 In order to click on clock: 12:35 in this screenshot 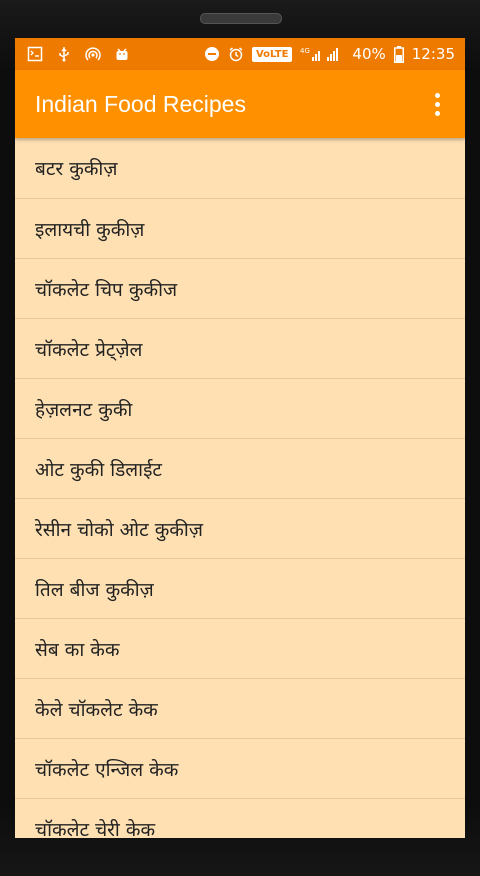, I will do `click(433, 54)`.